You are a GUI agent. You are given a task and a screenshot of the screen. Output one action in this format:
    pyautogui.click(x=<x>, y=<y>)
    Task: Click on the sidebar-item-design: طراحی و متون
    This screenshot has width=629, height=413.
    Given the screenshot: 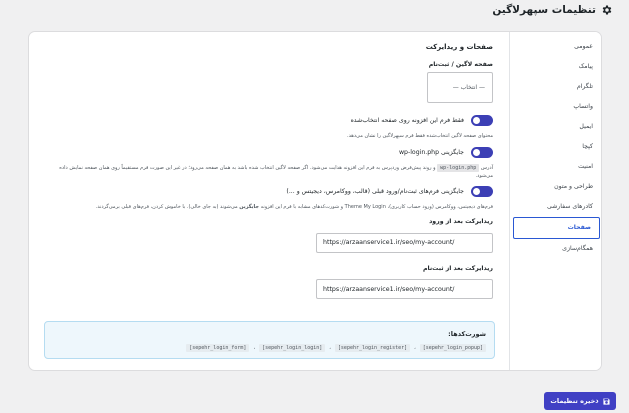 What is the action you would take?
    pyautogui.click(x=555, y=187)
    